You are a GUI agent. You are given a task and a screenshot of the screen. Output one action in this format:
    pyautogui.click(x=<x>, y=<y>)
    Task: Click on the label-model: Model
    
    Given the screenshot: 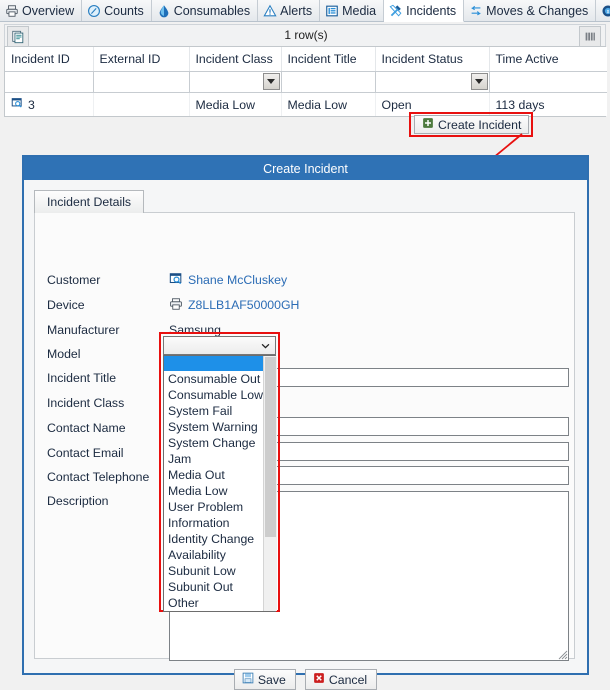 What is the action you would take?
    pyautogui.click(x=64, y=354)
    